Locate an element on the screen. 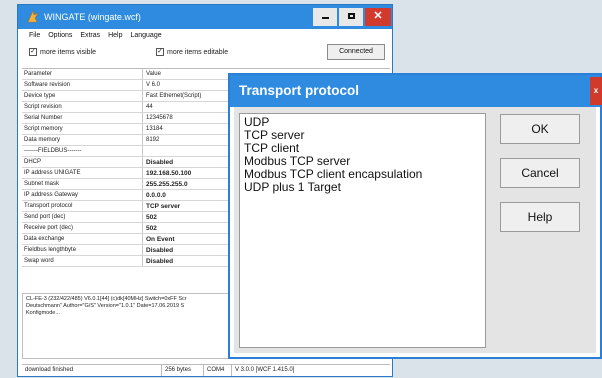  menu-options: Options is located at coordinates (60, 35).